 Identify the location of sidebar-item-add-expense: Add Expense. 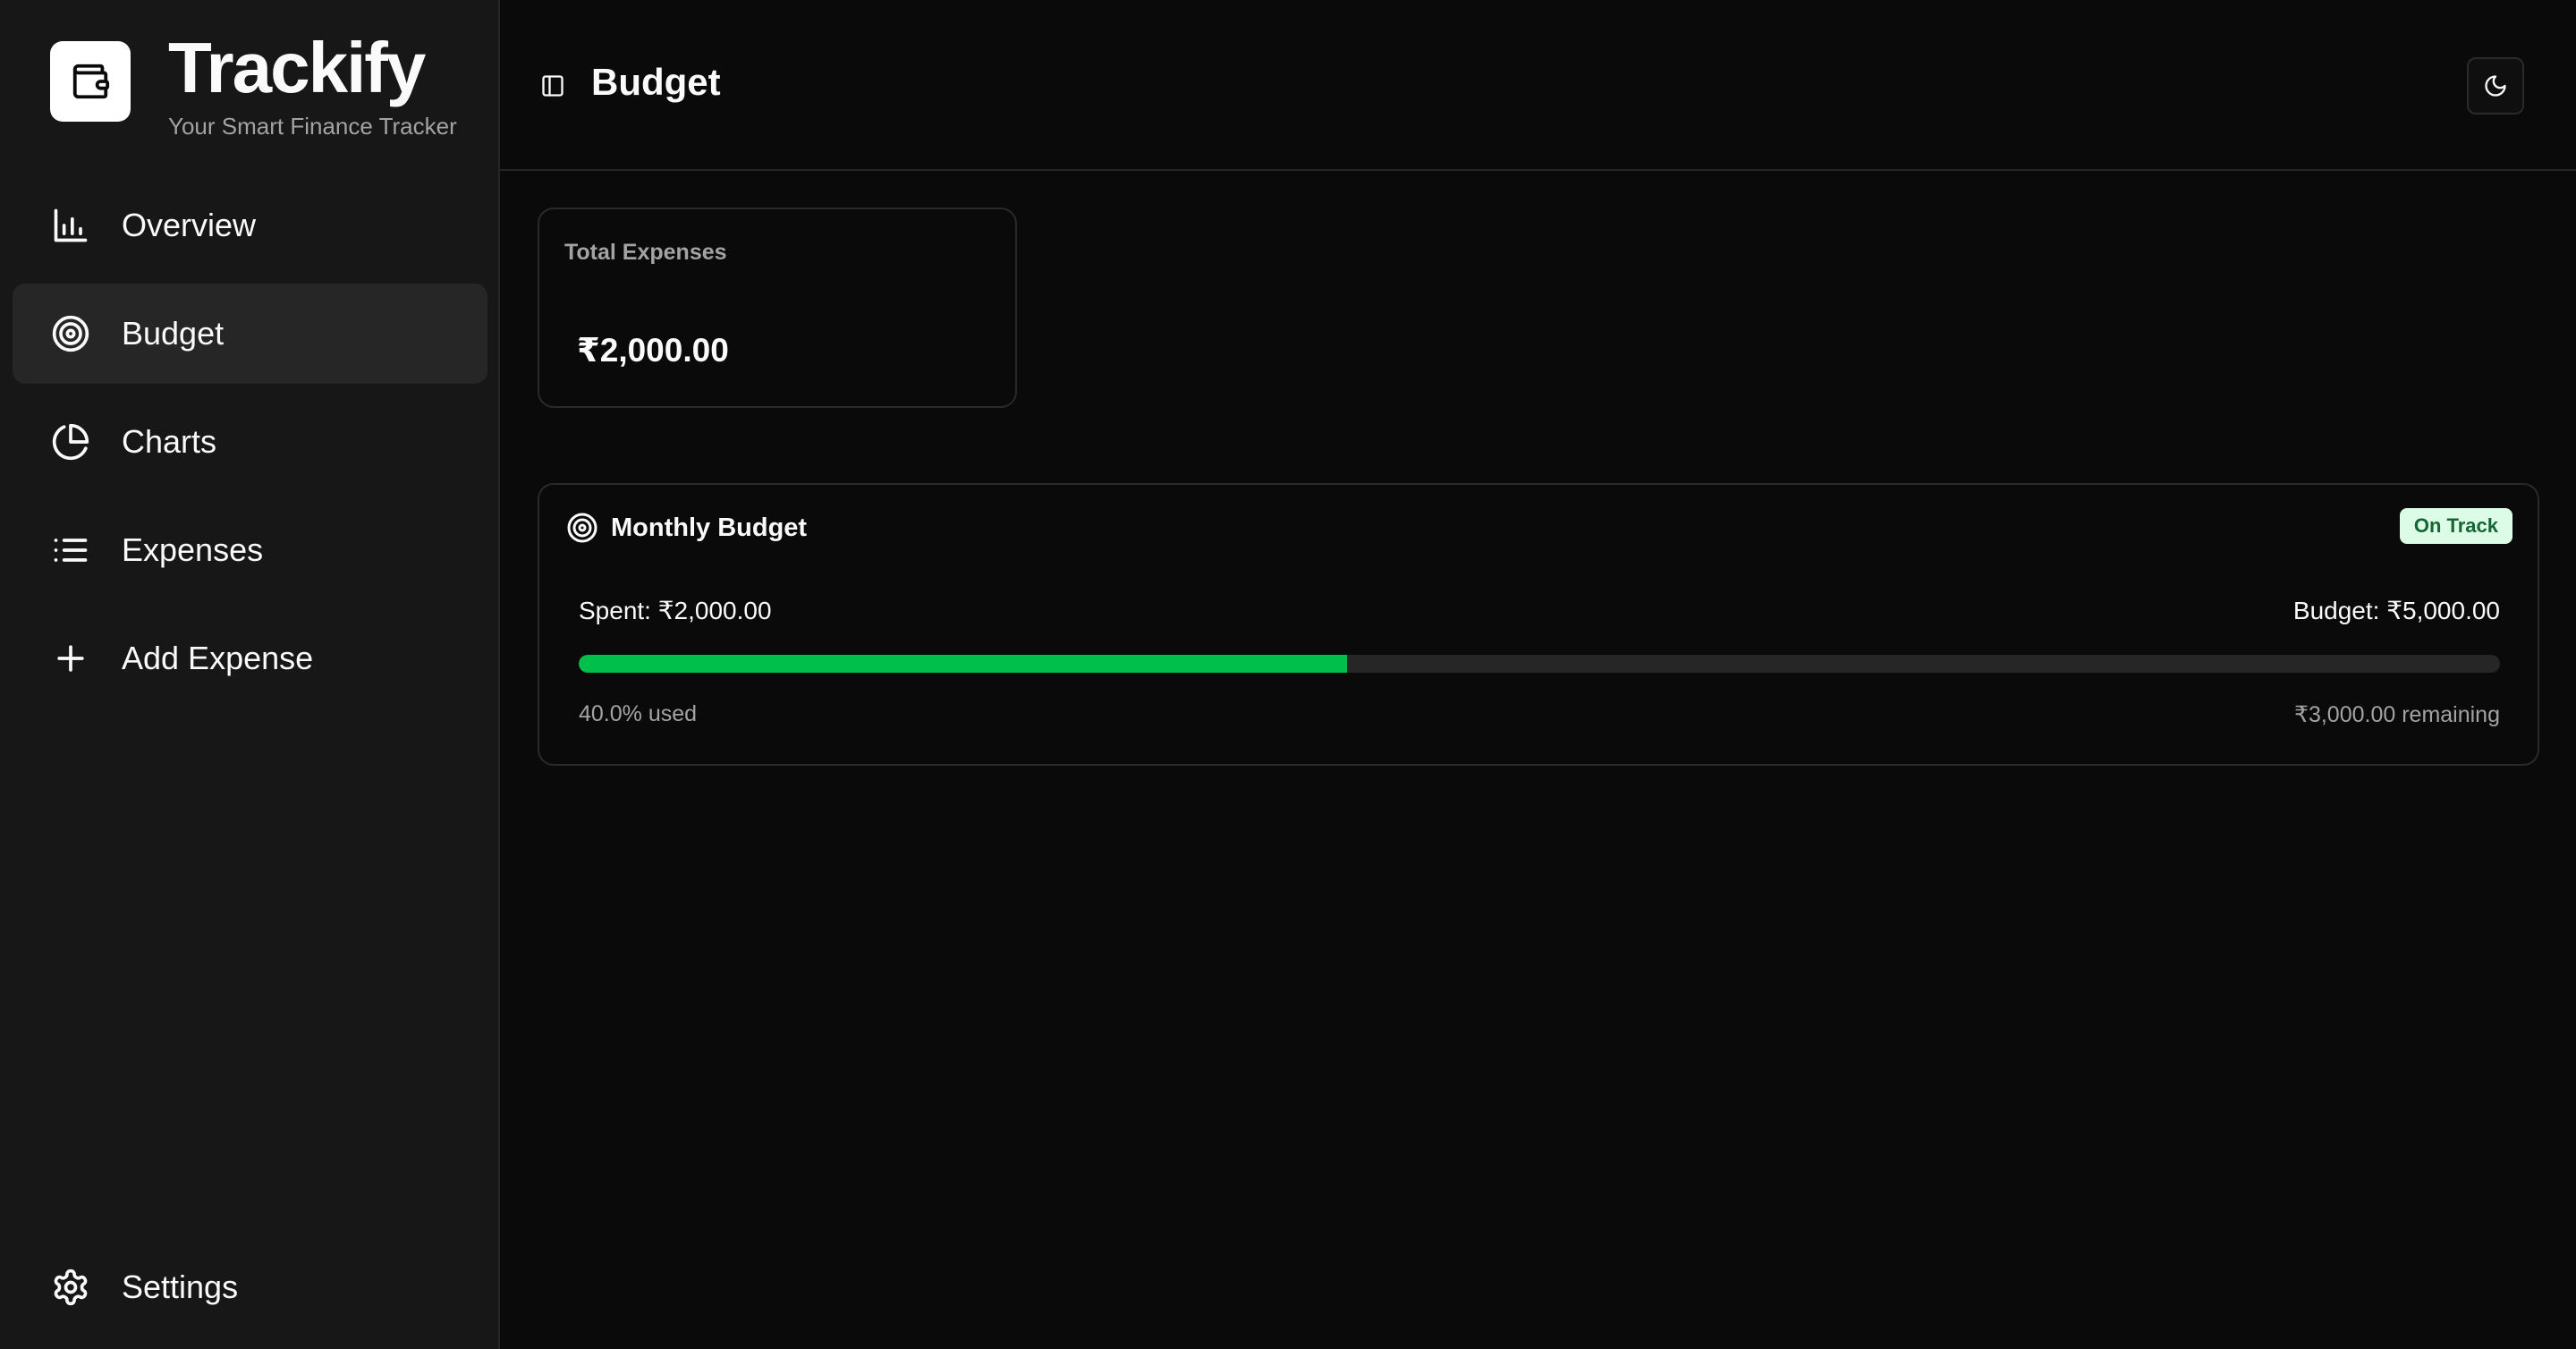
(250, 658).